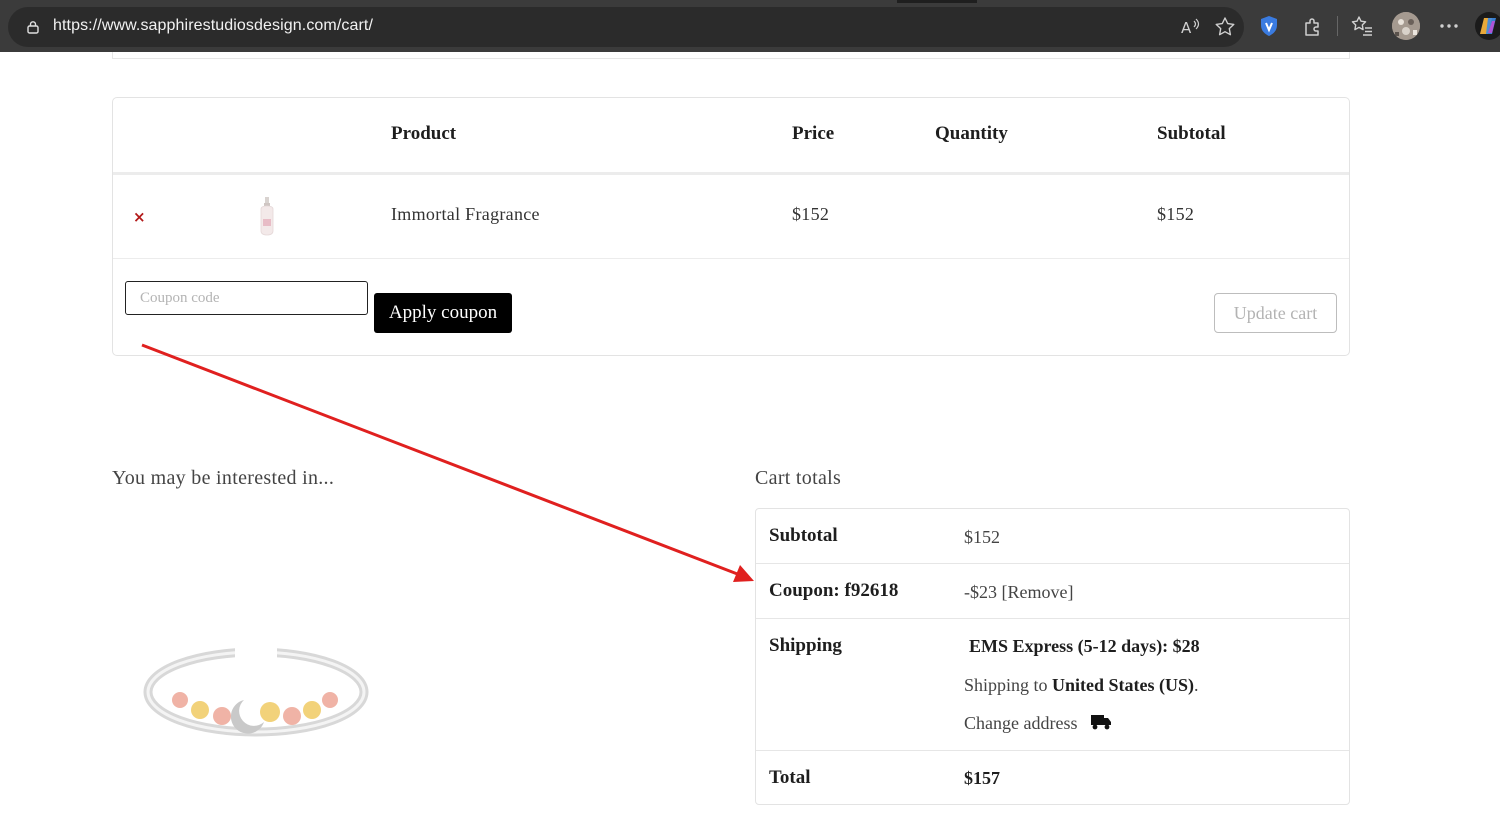 This screenshot has height=814, width=1500. Describe the element at coordinates (971, 133) in the screenshot. I see `header-quantity: Quantity` at that location.